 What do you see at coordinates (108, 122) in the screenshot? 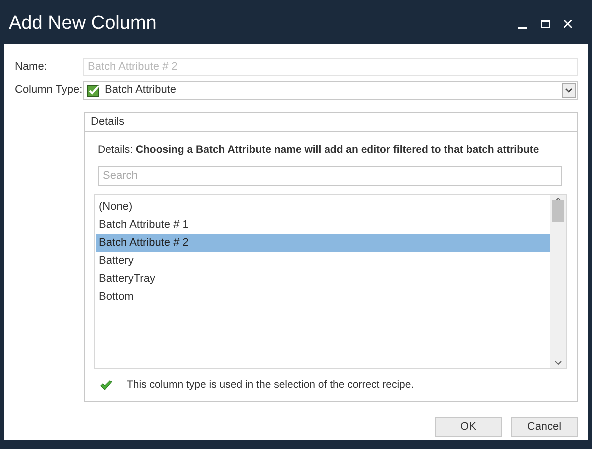
I see `details-title: Details` at bounding box center [108, 122].